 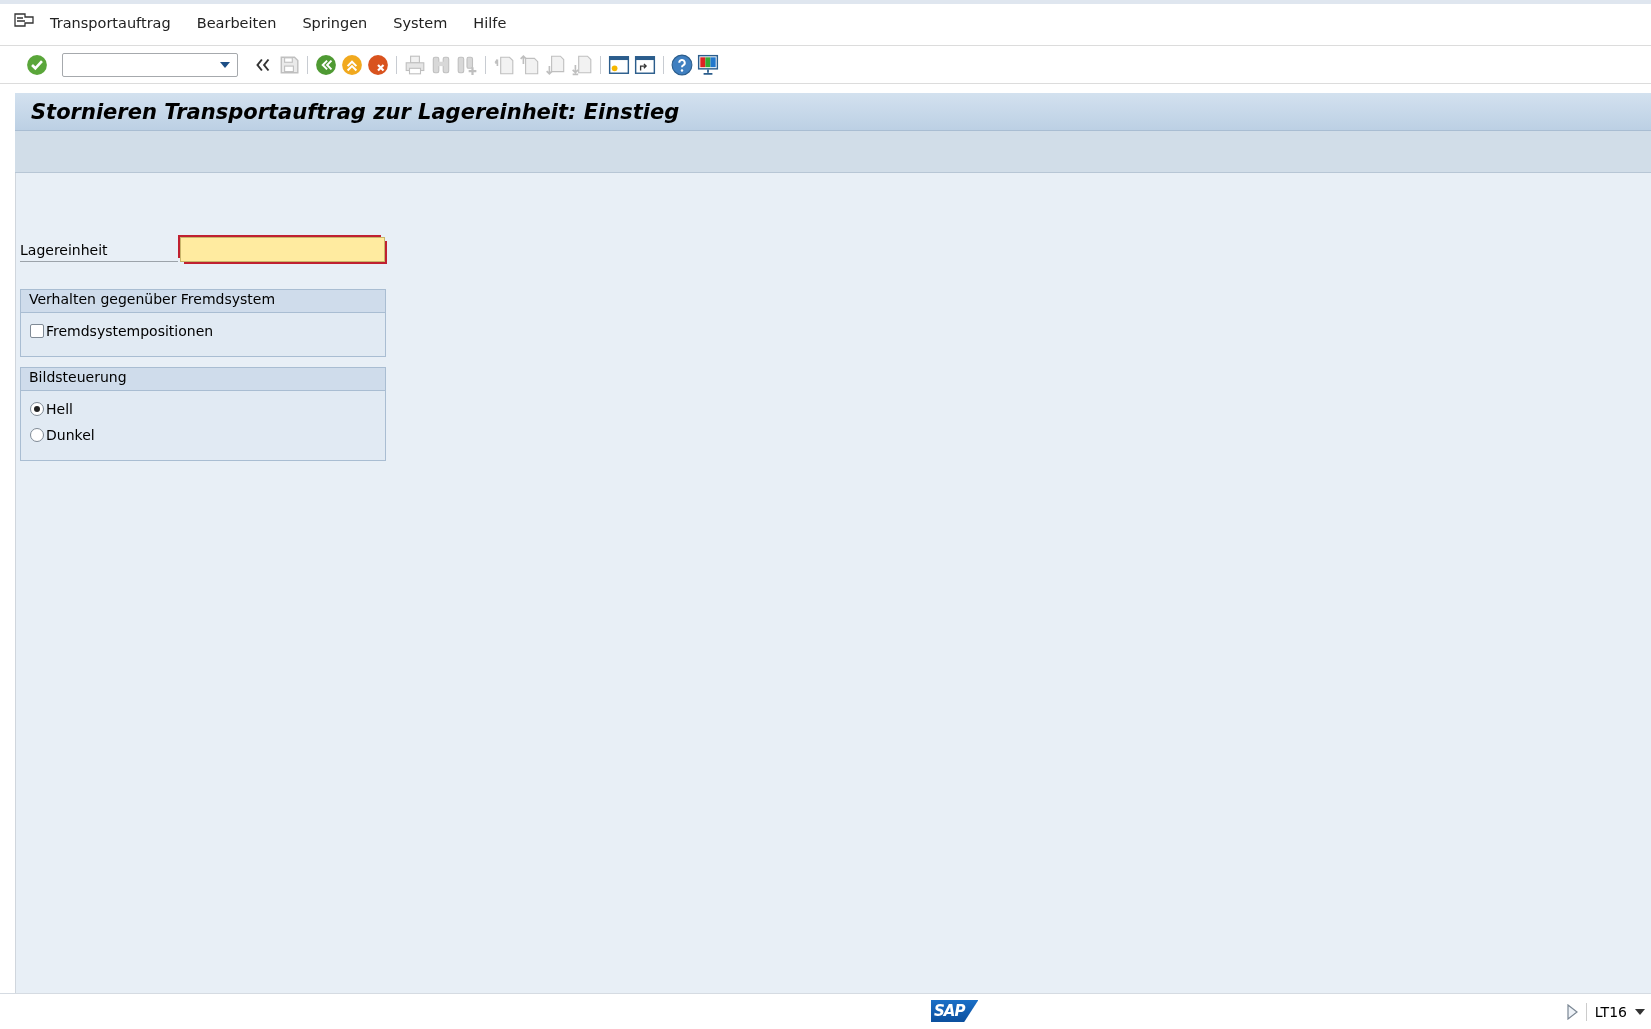 What do you see at coordinates (282, 249) in the screenshot?
I see `input-field` at bounding box center [282, 249].